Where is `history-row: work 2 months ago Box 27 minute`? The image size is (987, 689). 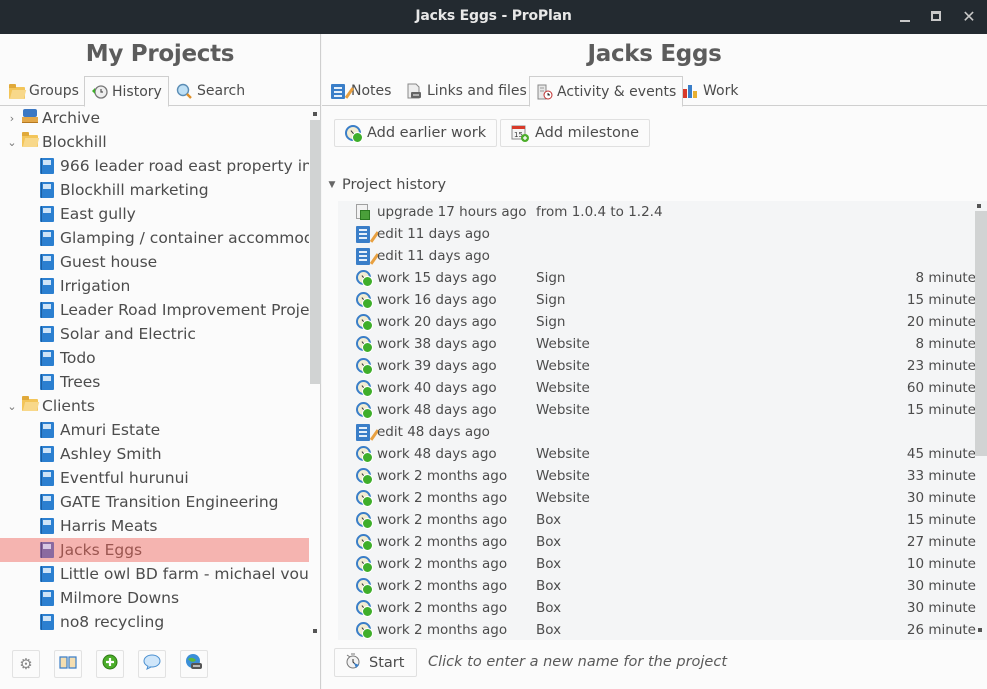 history-row: work 2 months ago Box 27 minute is located at coordinates (657, 542).